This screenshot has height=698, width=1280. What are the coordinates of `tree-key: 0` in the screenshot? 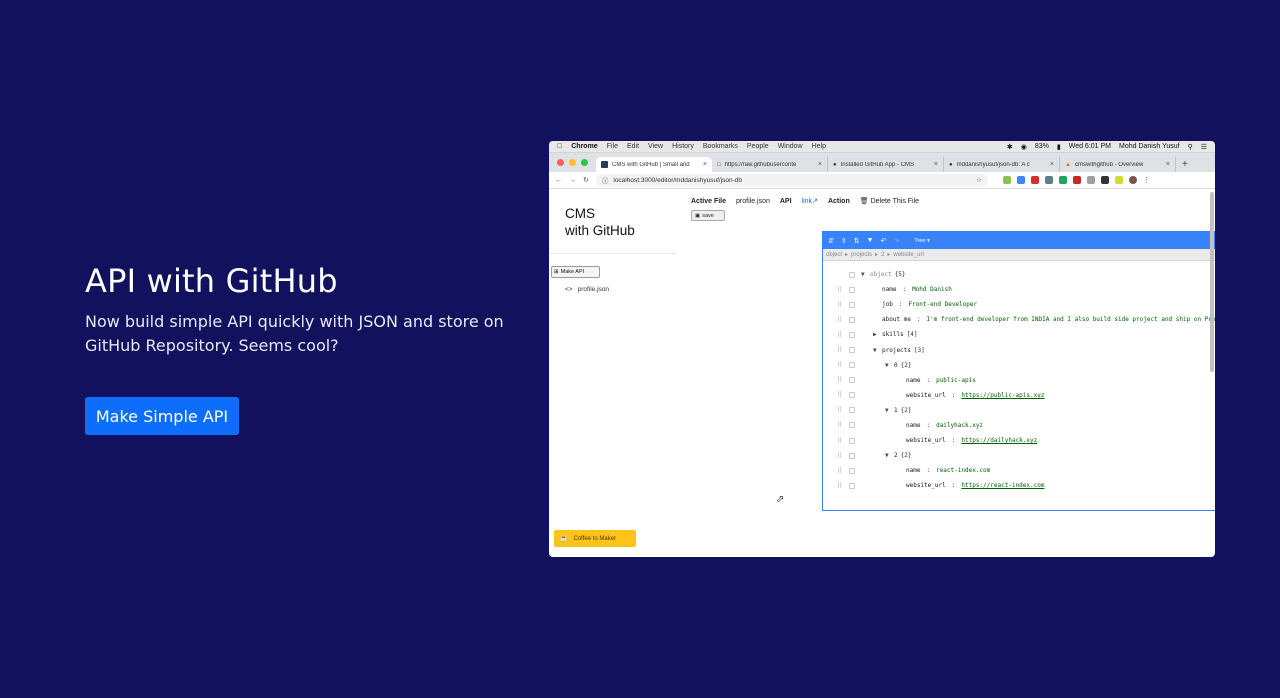 It's located at (896, 365).